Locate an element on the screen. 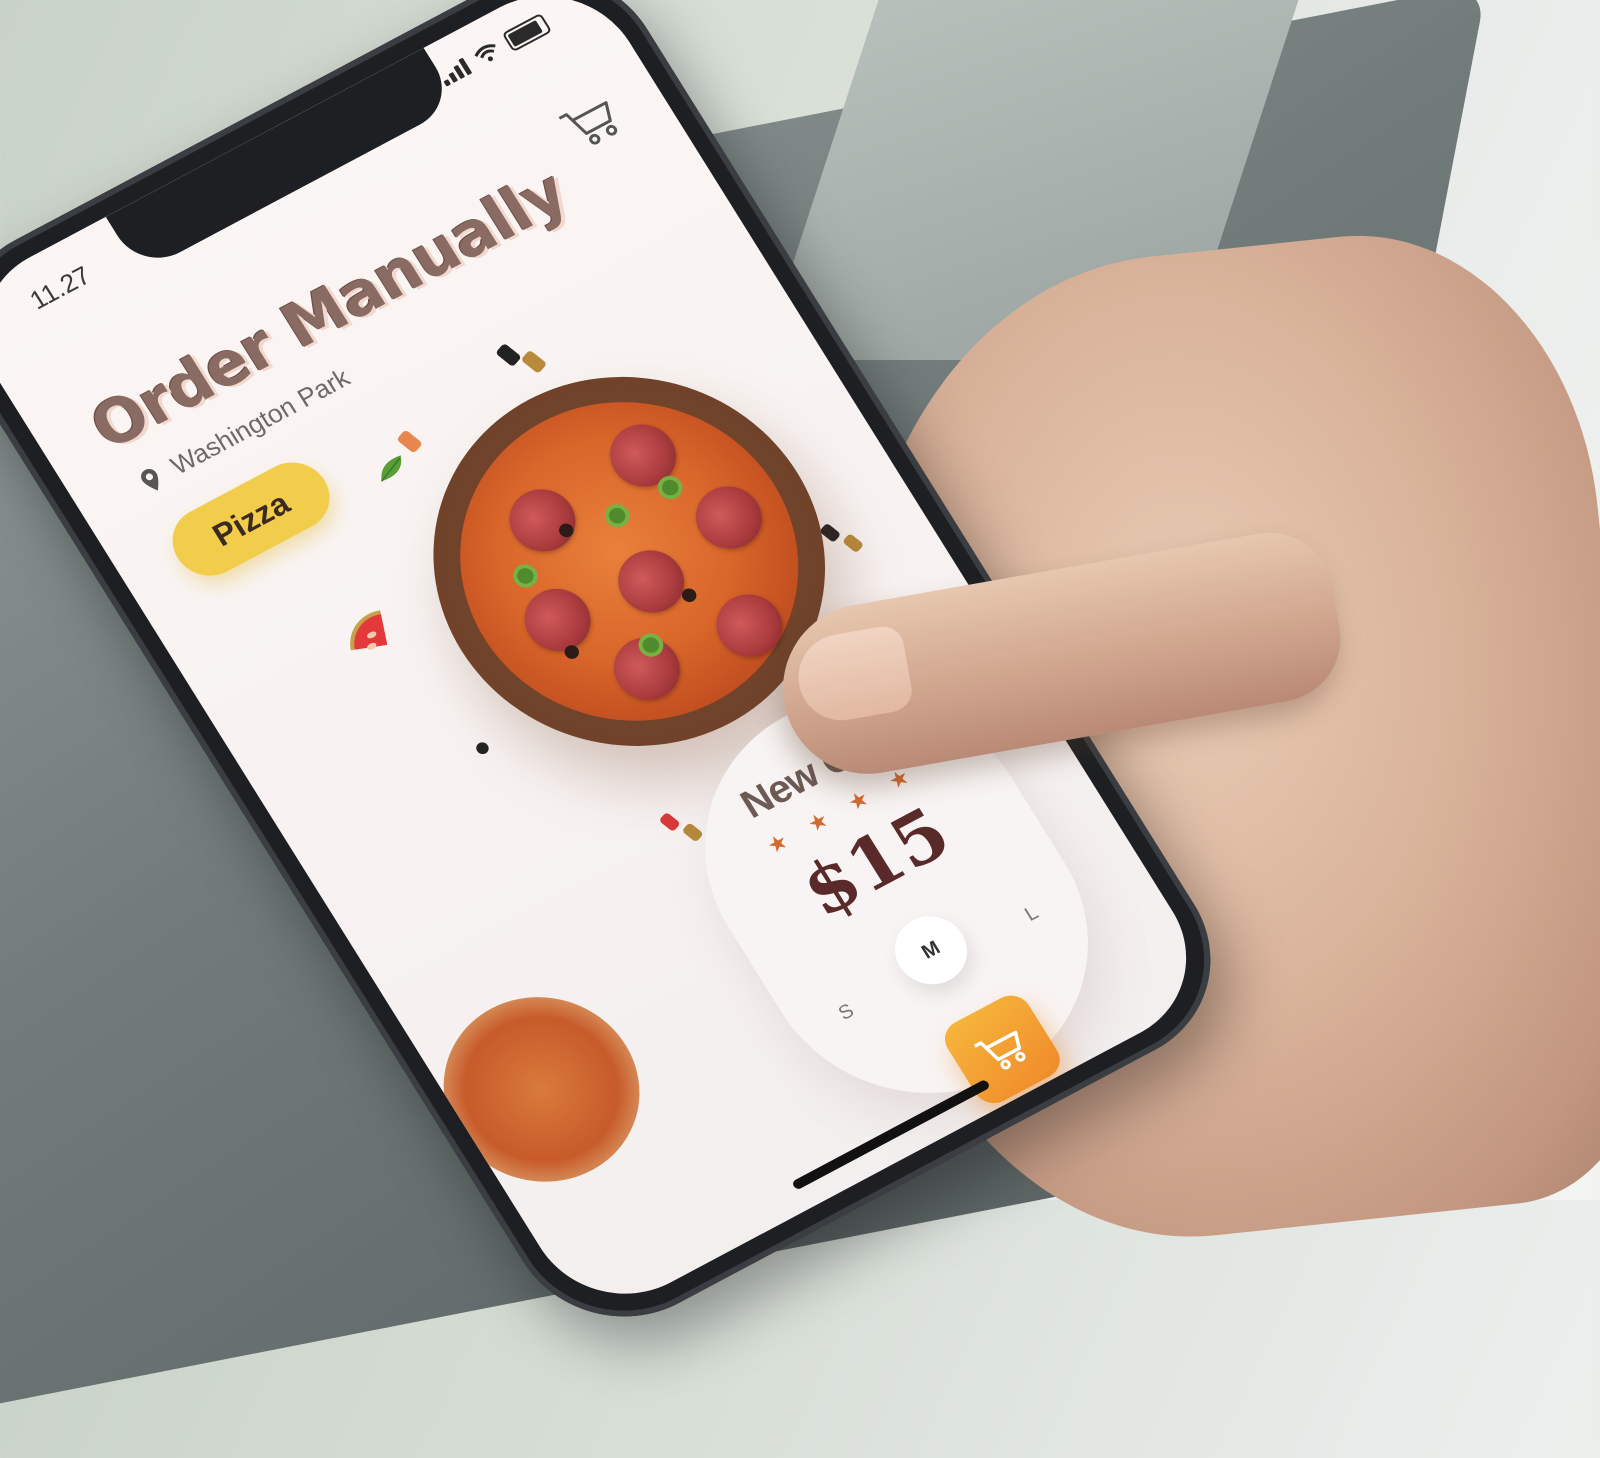 This screenshot has width=1600, height=1458. status-time: 11.27 is located at coordinates (60, 288).